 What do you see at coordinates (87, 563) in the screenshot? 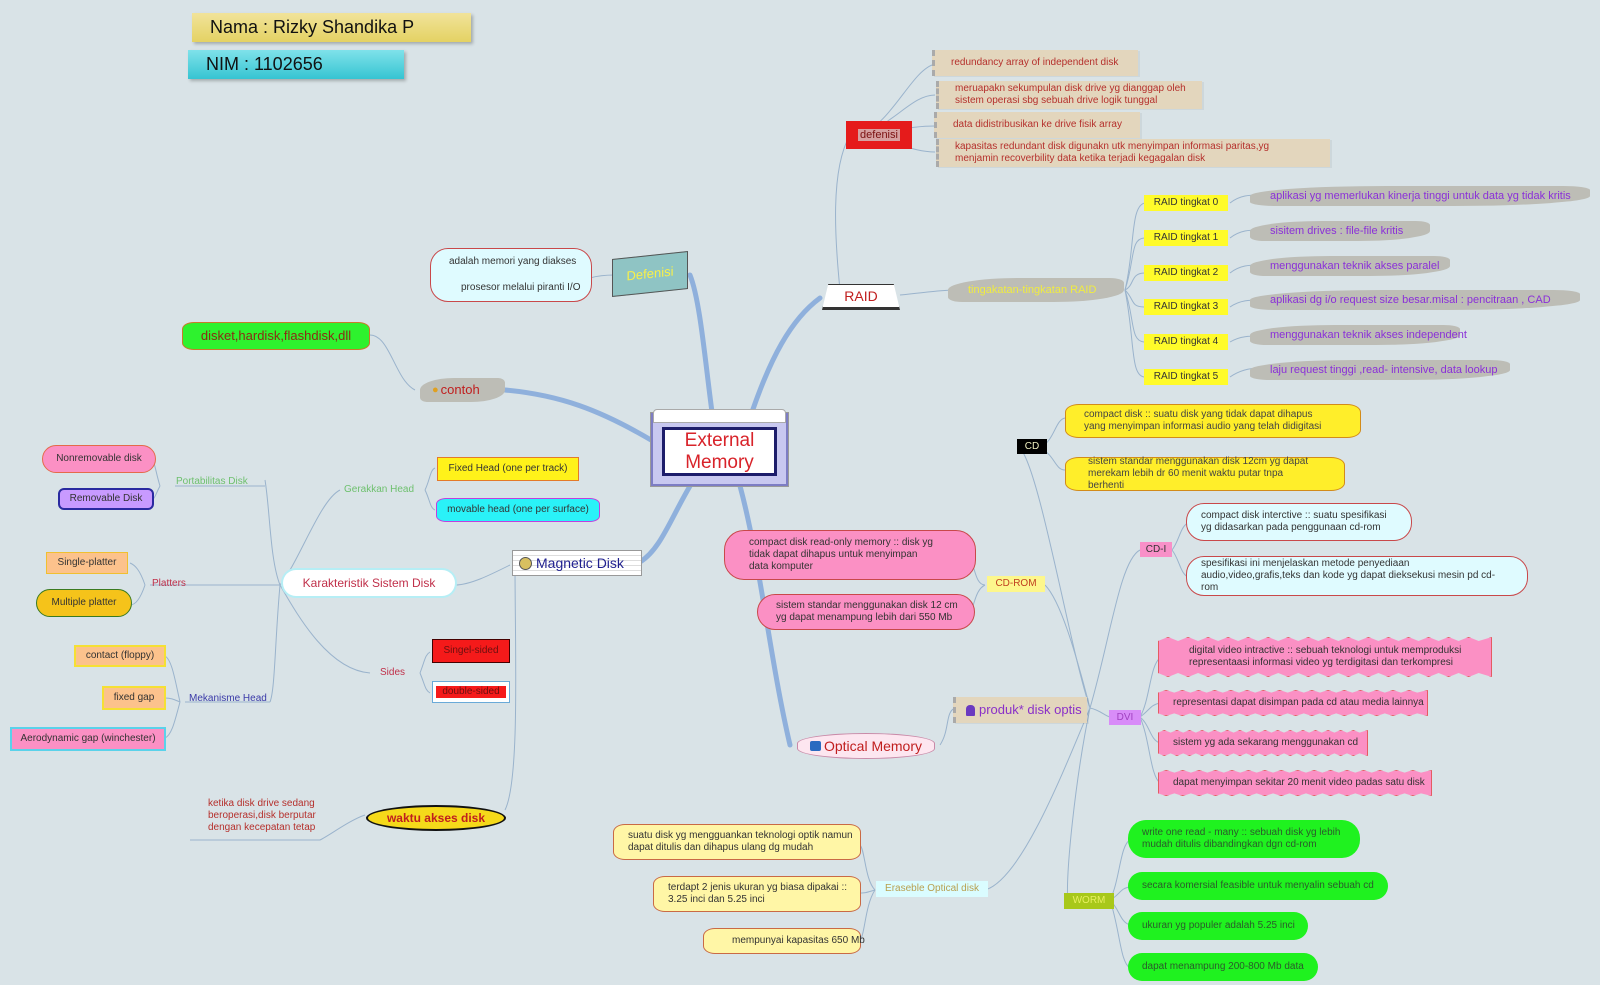
I see `single-platter-node: Single-platter` at bounding box center [87, 563].